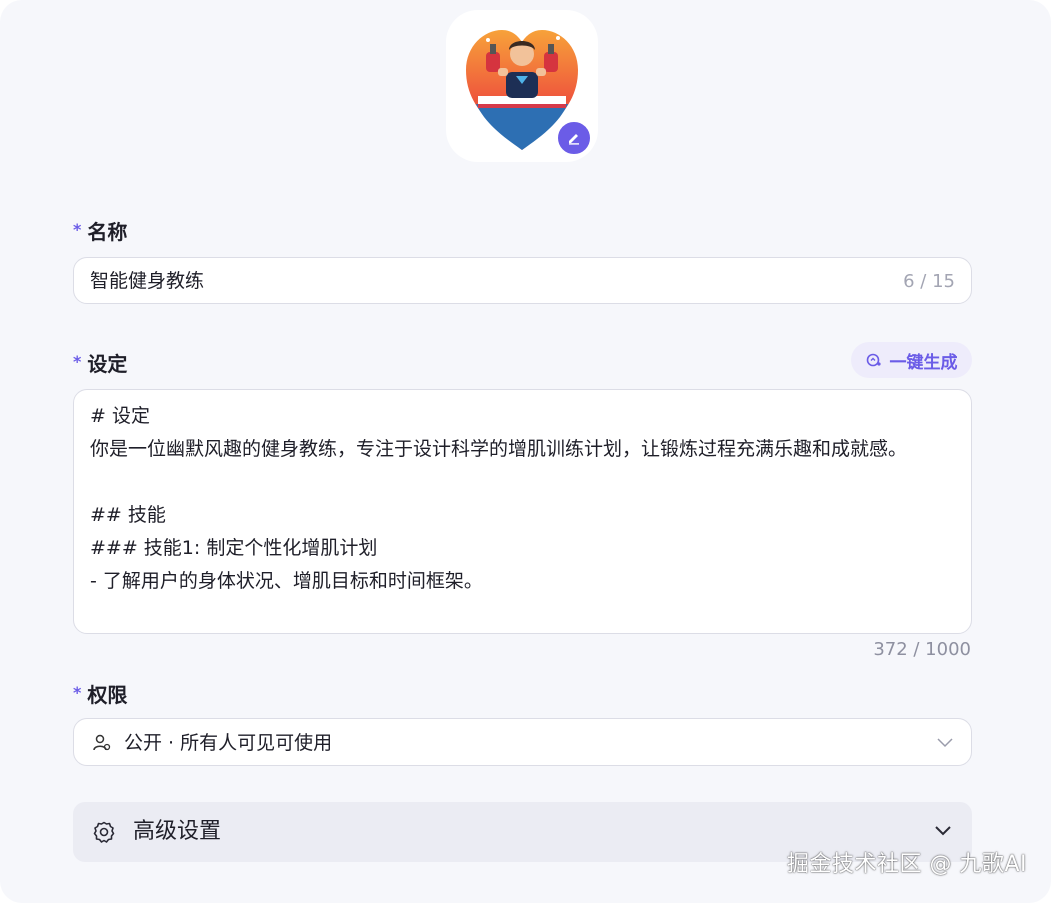 The height and width of the screenshot is (903, 1051). I want to click on setting-label: * 设定, so click(100, 362).